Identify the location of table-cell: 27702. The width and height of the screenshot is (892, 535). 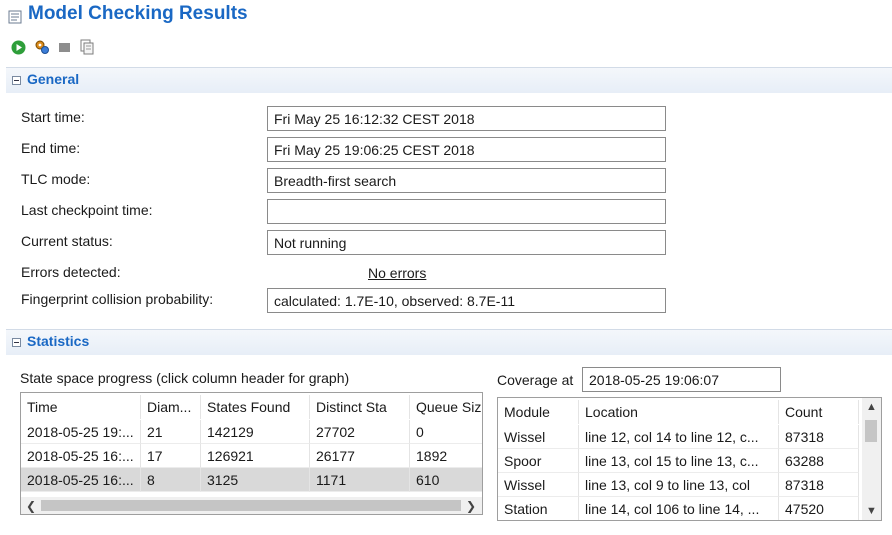
(360, 432).